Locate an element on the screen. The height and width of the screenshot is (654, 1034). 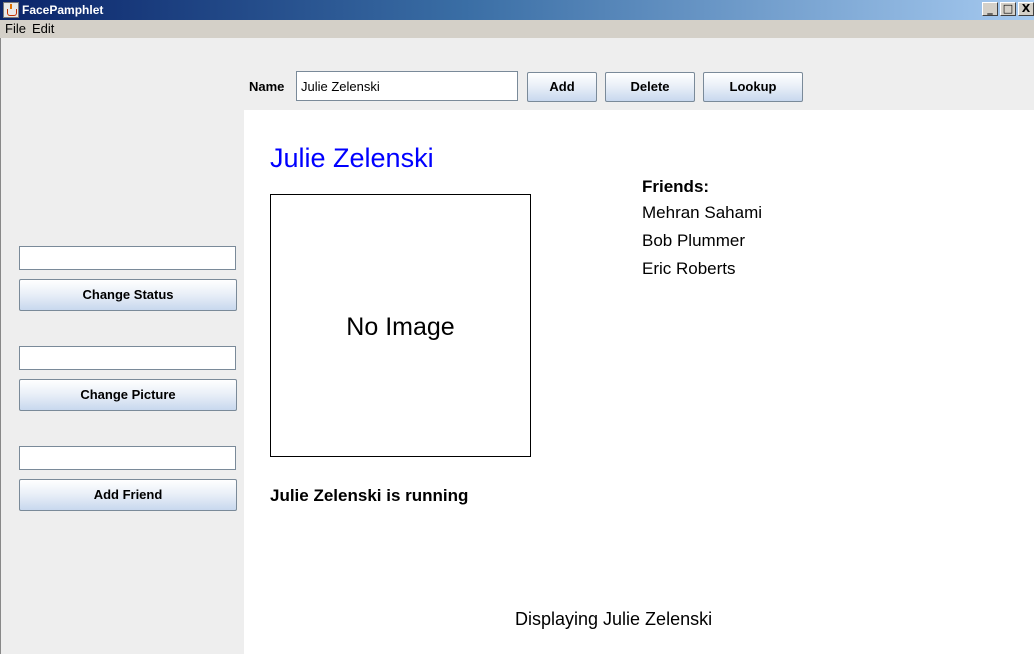
profile-status: Julie Zelenski is running is located at coordinates (369, 495).